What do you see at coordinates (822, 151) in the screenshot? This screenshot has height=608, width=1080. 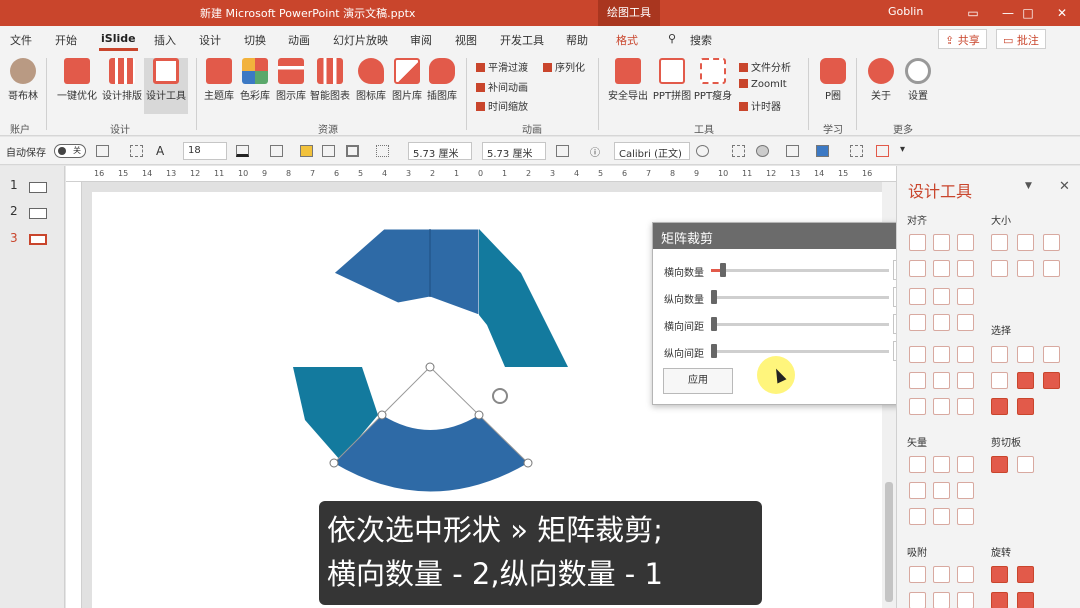 I see `group-icon` at bounding box center [822, 151].